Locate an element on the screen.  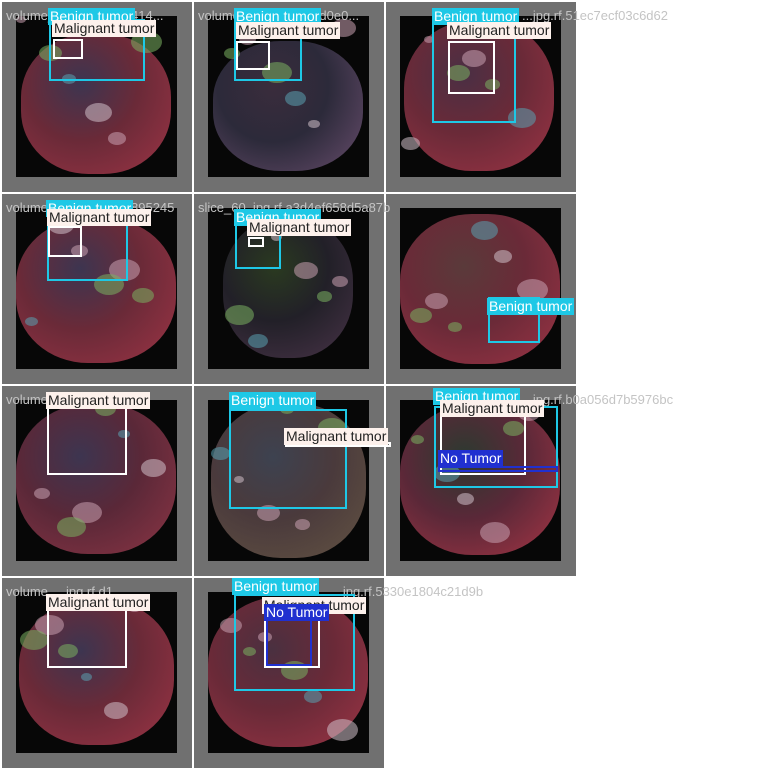
image-filename-overflow: ...jpg.rf.b0a056d7b5976bc is located at coordinates (598, 399).